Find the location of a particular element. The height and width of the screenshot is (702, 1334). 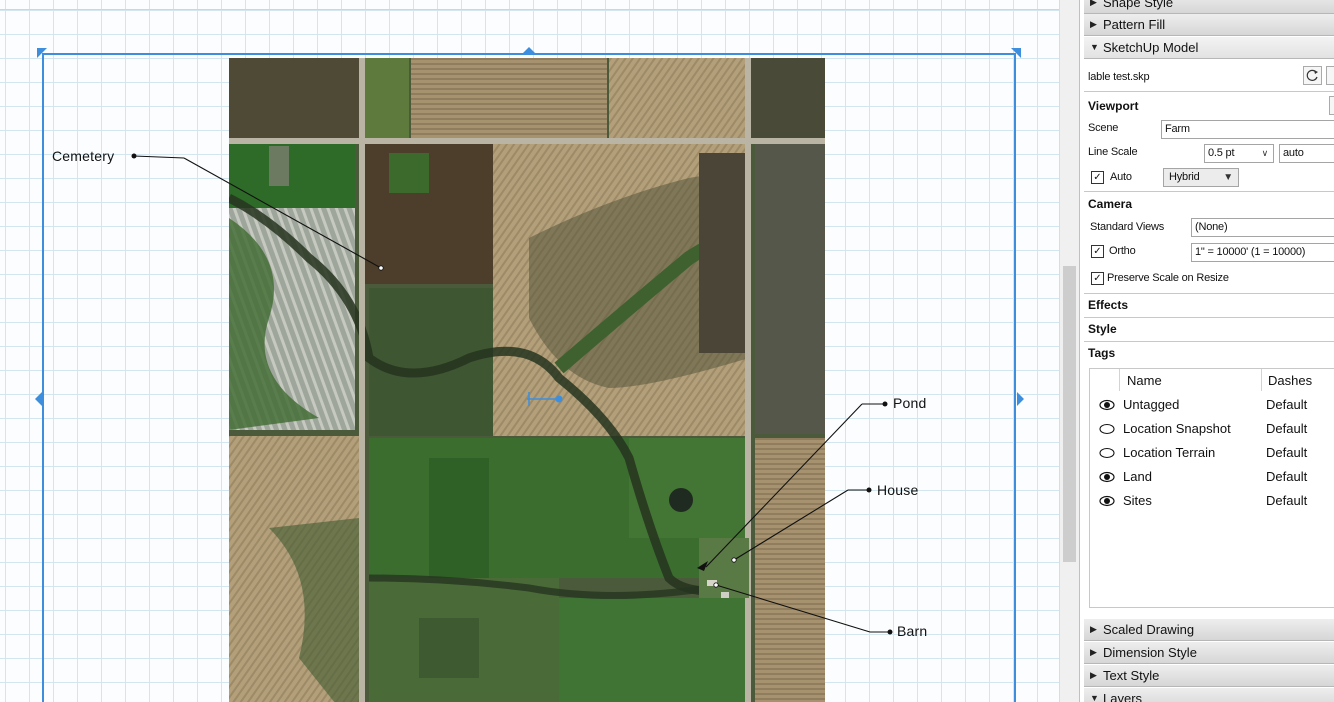

line-scale-label: Line Scale is located at coordinates (1113, 152).